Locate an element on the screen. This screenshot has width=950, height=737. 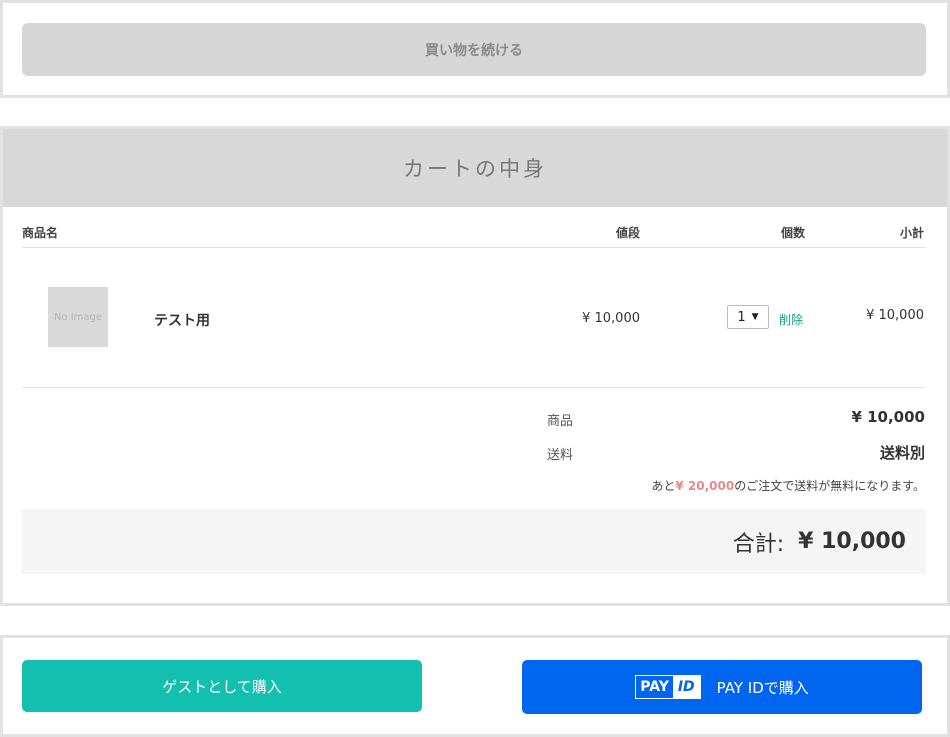
payid-checkout-button: PAY ID PAY IDで購入 is located at coordinates (722, 687).